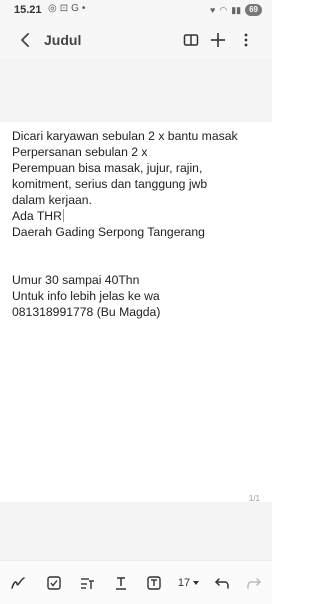 This screenshot has width=320, height=604. I want to click on note-line-with-cursor: Ada THR, so click(138, 216).